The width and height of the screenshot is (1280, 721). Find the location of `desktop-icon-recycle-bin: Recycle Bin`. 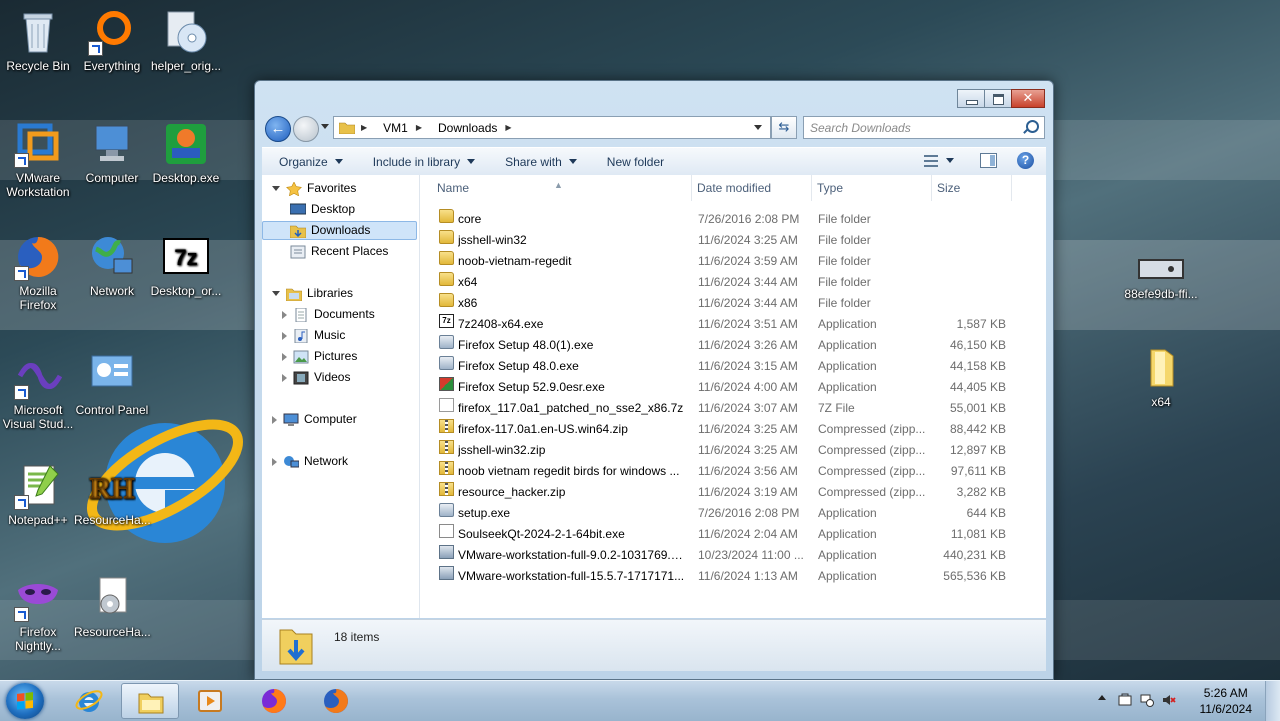

desktop-icon-recycle-bin: Recycle Bin is located at coordinates (38, 40).